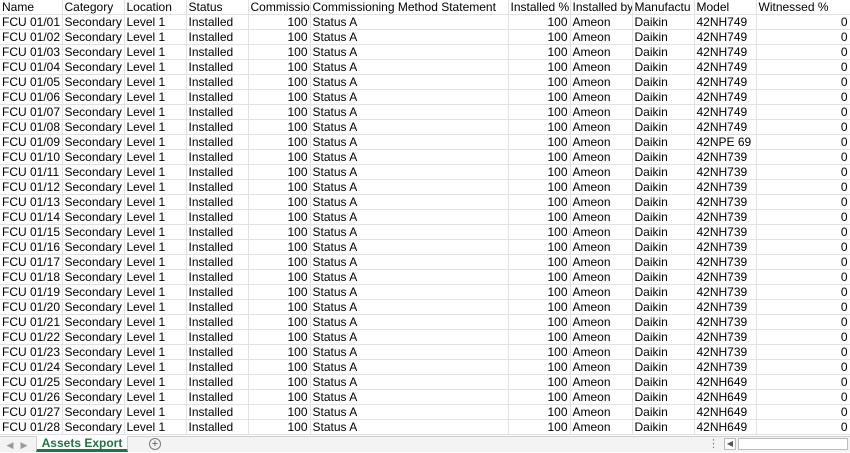 This screenshot has height=453, width=850. Describe the element at coordinates (725, 82) in the screenshot. I see `cell-model: 42NH749` at that location.